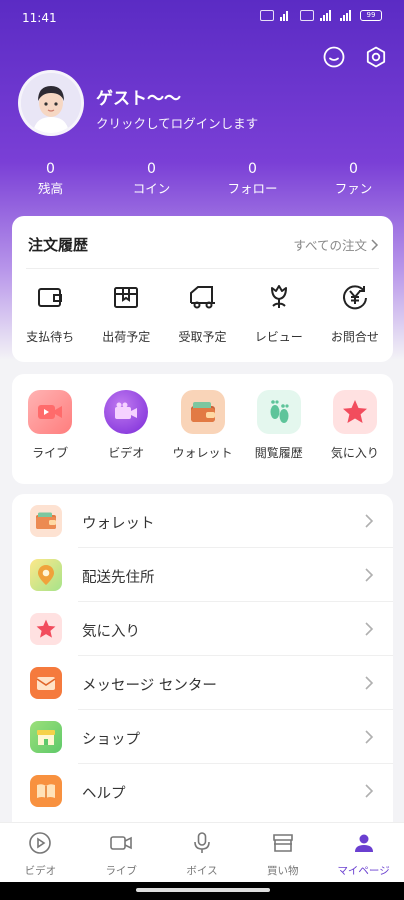  I want to click on quick-favorites: 気に入り, so click(355, 425).